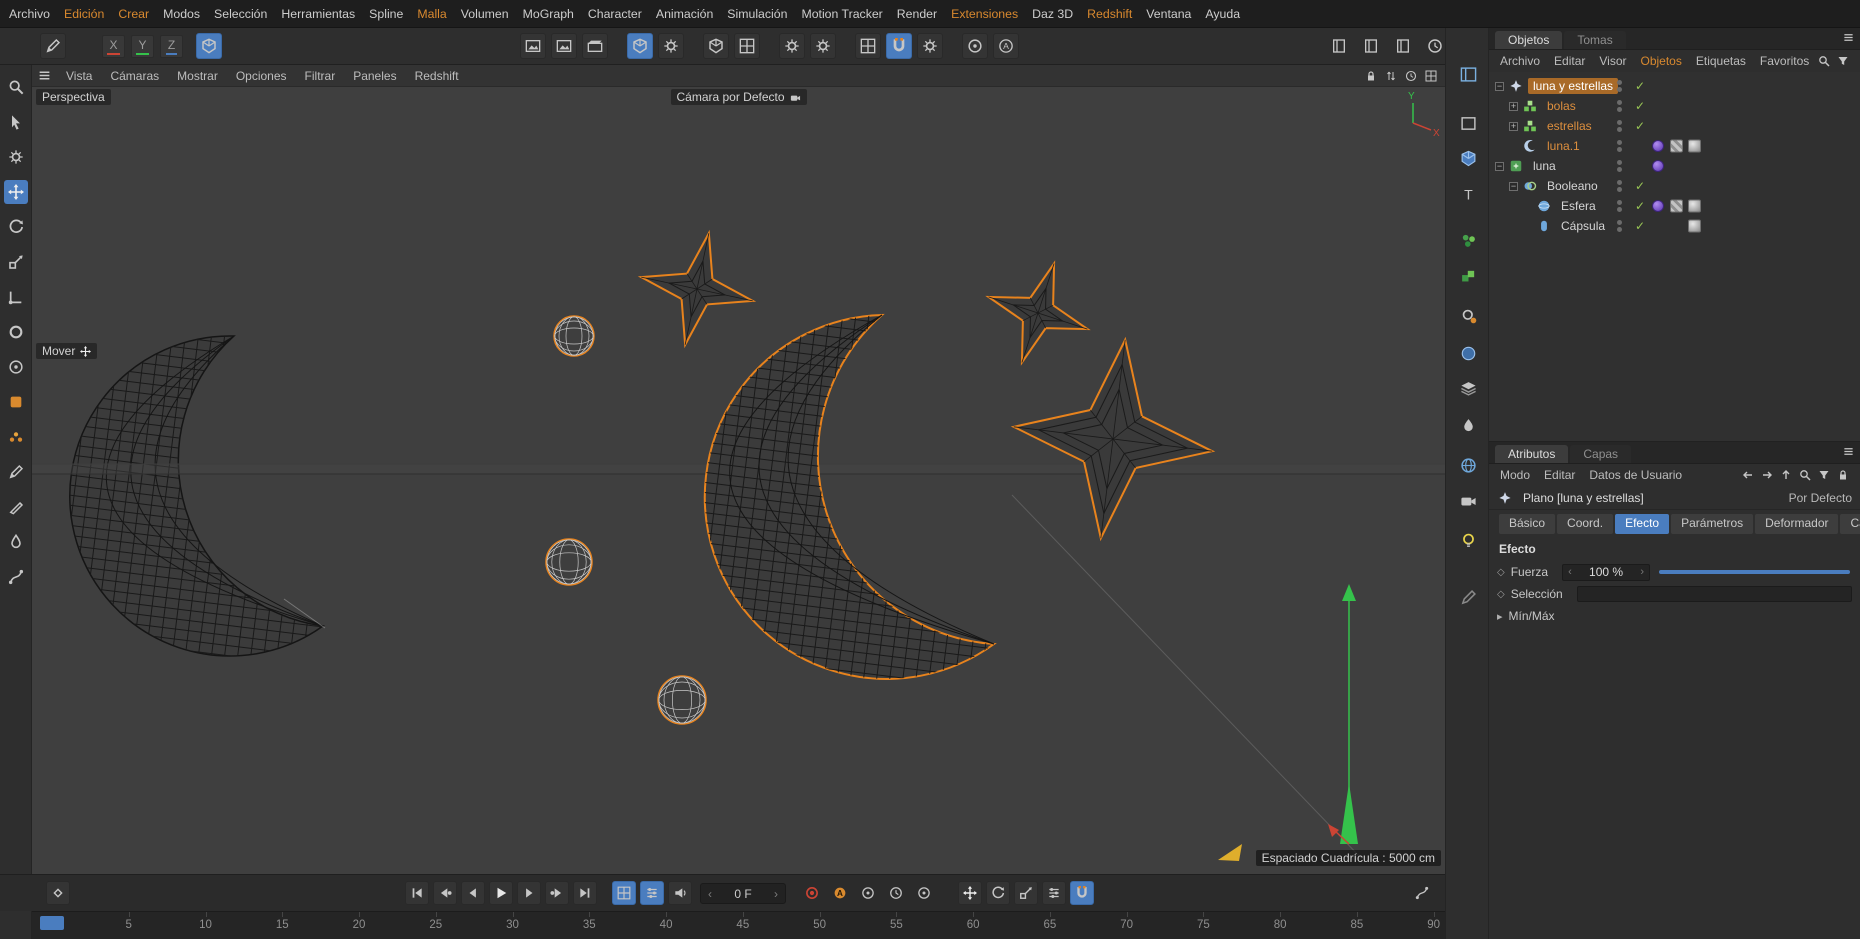 This screenshot has height=939, width=1860. What do you see at coordinates (1371, 76) in the screenshot?
I see `viewport-lock-icon` at bounding box center [1371, 76].